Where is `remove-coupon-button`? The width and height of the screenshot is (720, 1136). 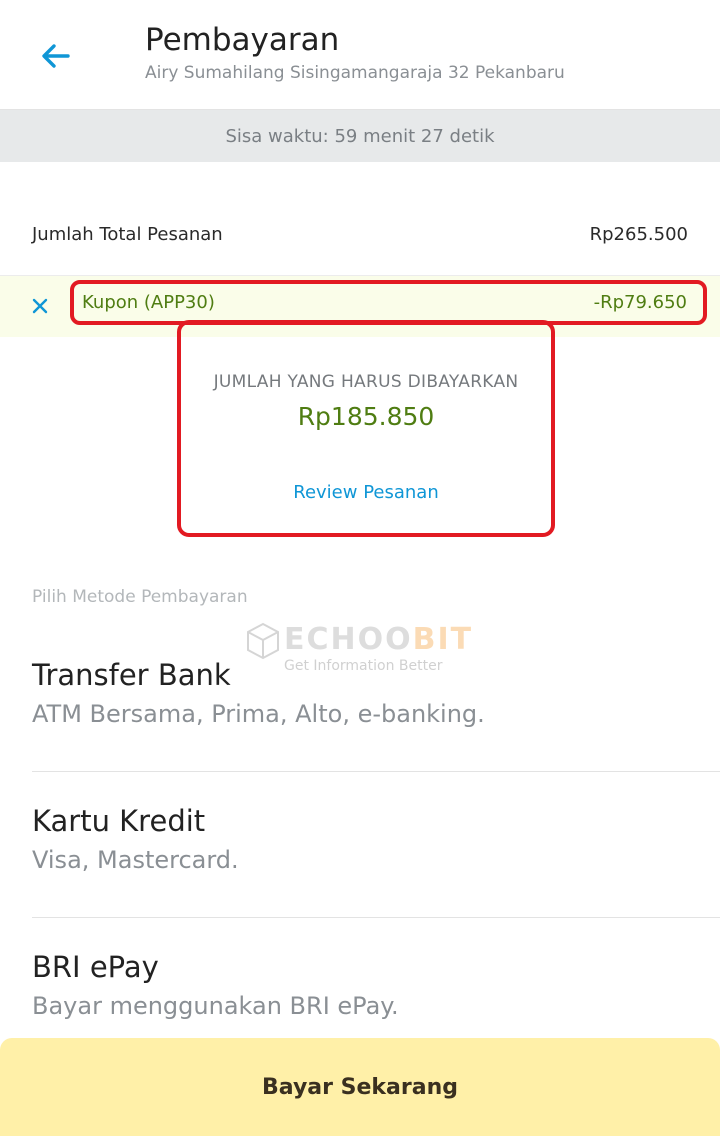 remove-coupon-button is located at coordinates (40, 306).